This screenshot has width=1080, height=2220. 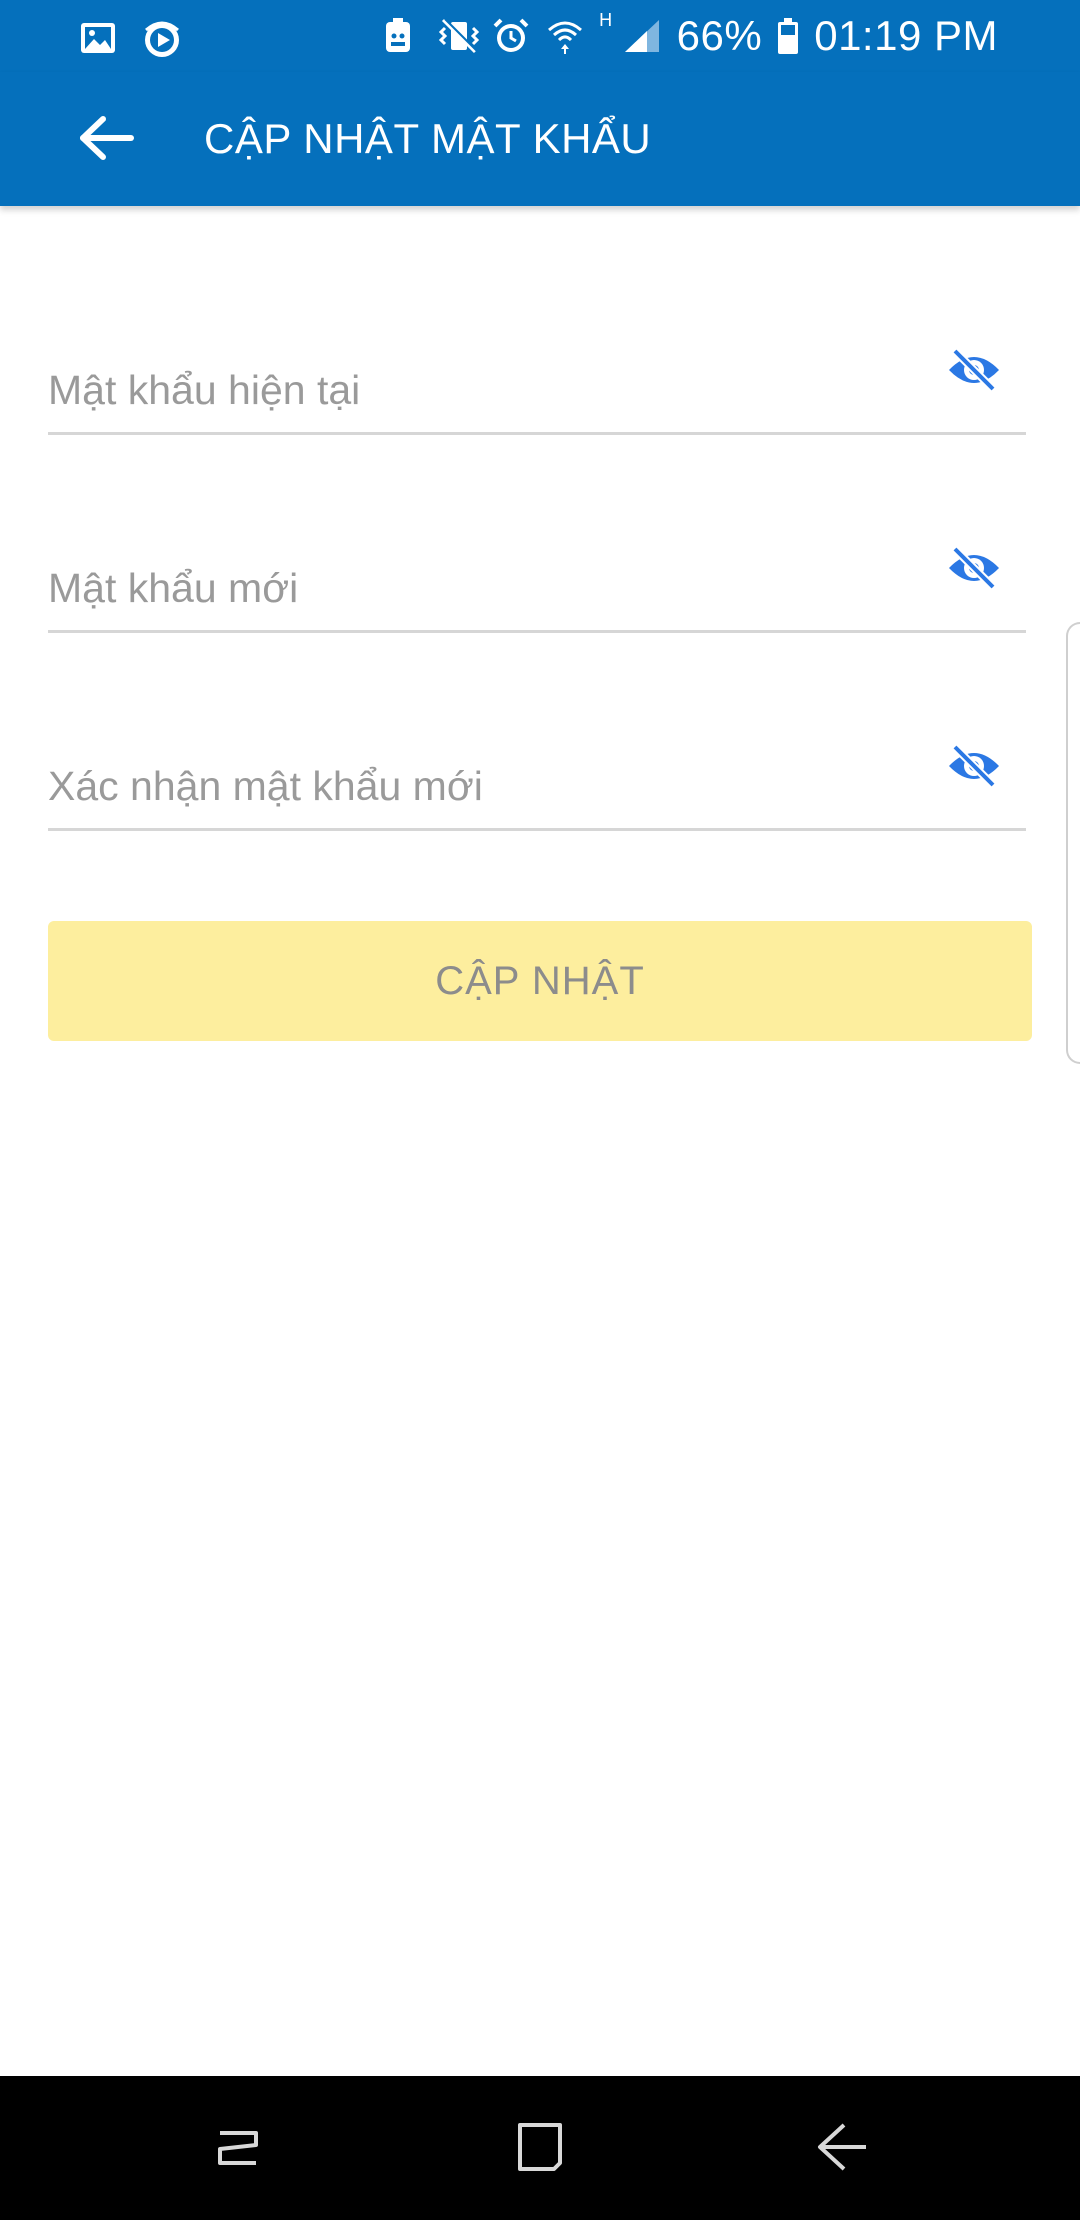 What do you see at coordinates (428, 138) in the screenshot?
I see `page-title: CẬP NHẬT MẬT KHẨU` at bounding box center [428, 138].